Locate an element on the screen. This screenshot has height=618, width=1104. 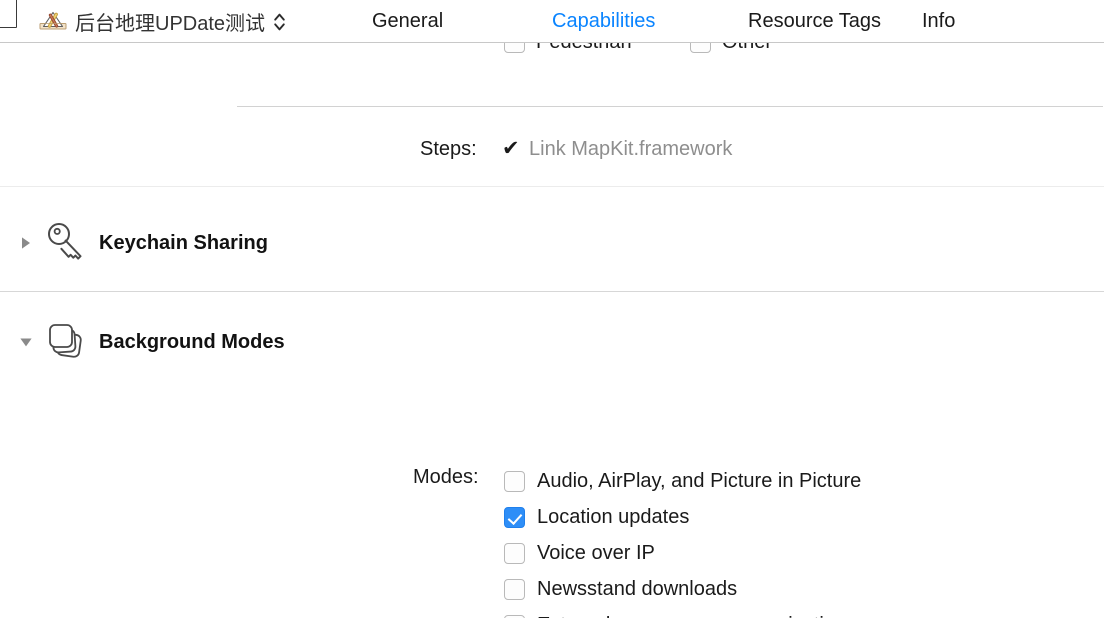
steps-item-link-mapkit: Link MapKit.framework is located at coordinates (631, 149).